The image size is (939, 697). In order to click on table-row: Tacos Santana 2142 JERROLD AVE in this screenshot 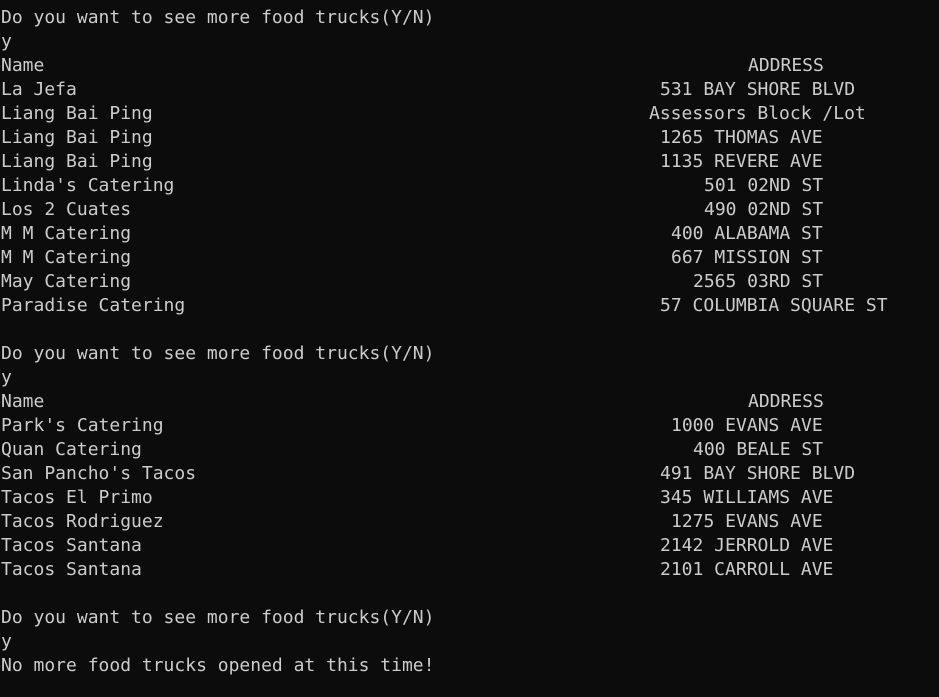, I will do `click(470, 546)`.